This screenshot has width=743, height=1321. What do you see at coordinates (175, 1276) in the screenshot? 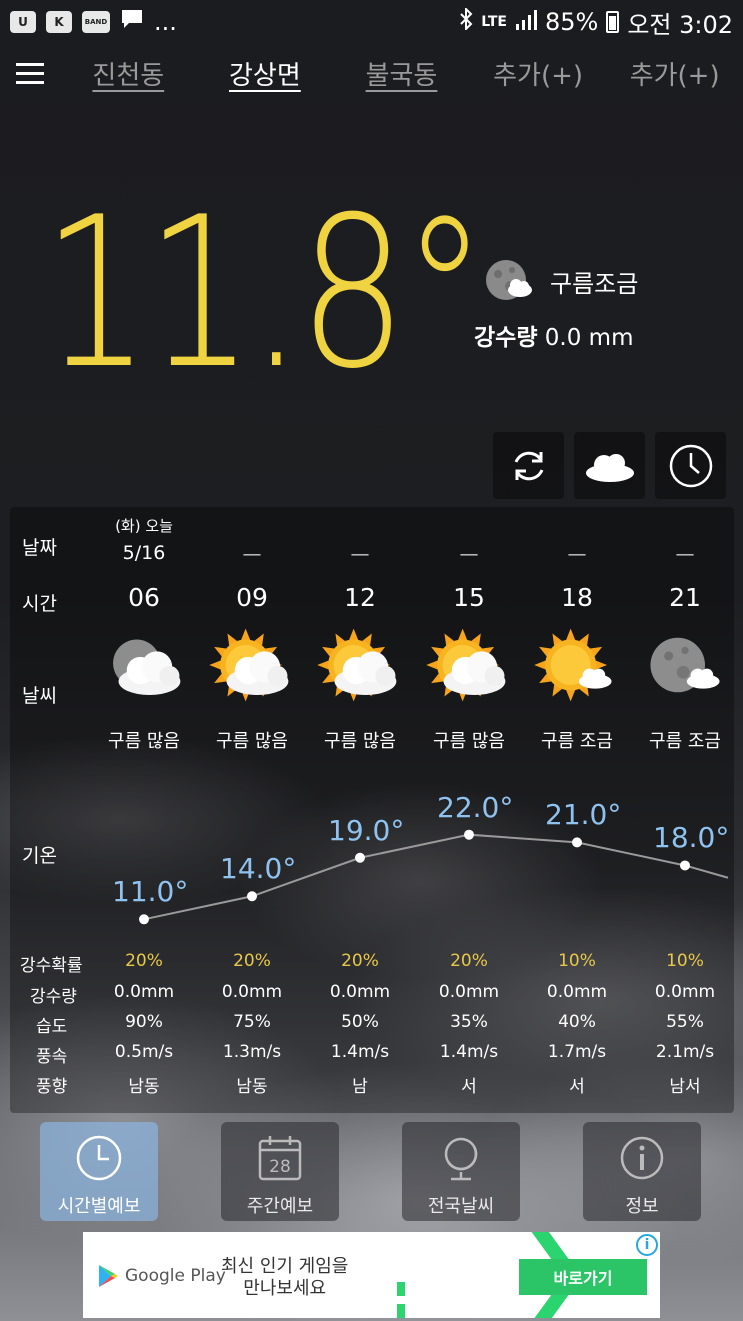
I see `ad-brand: Google Play` at bounding box center [175, 1276].